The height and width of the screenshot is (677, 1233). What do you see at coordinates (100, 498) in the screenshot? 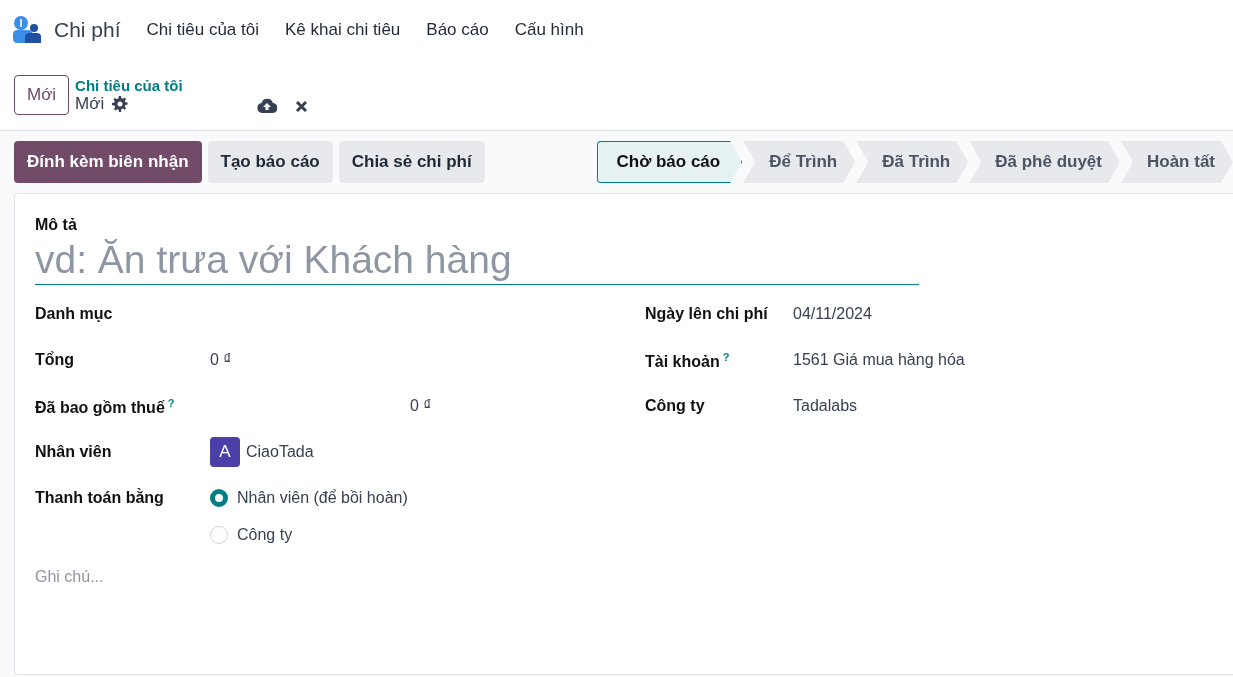
I see `field-label: Thanh toán bằng` at bounding box center [100, 498].